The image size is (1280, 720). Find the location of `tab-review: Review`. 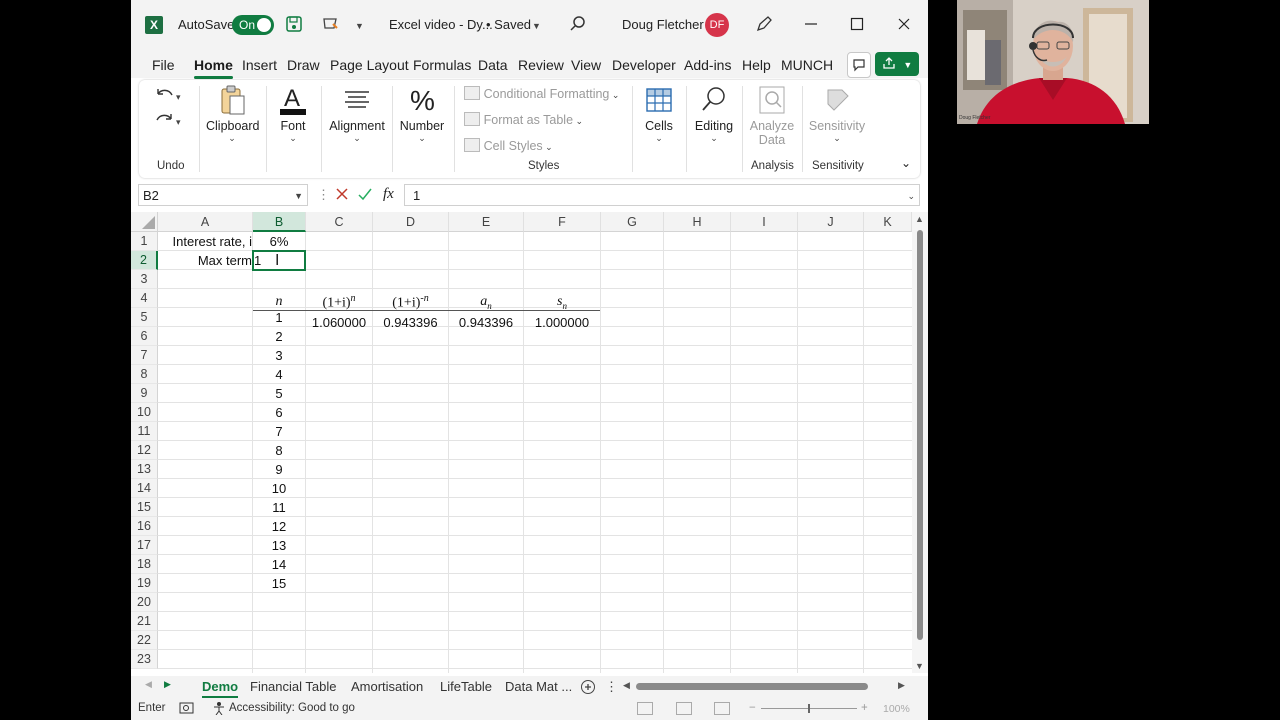

tab-review: Review is located at coordinates (541, 65).